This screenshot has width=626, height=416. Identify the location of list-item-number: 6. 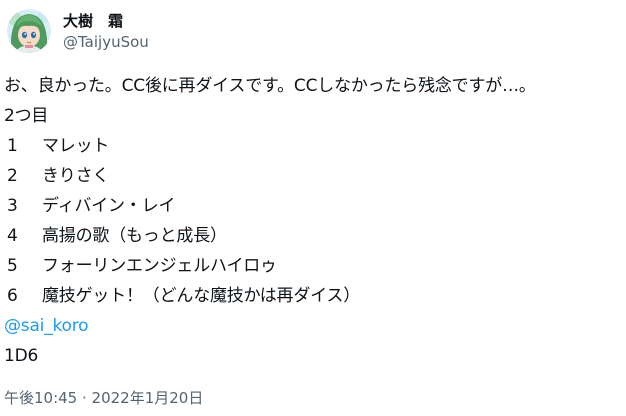
(12, 296).